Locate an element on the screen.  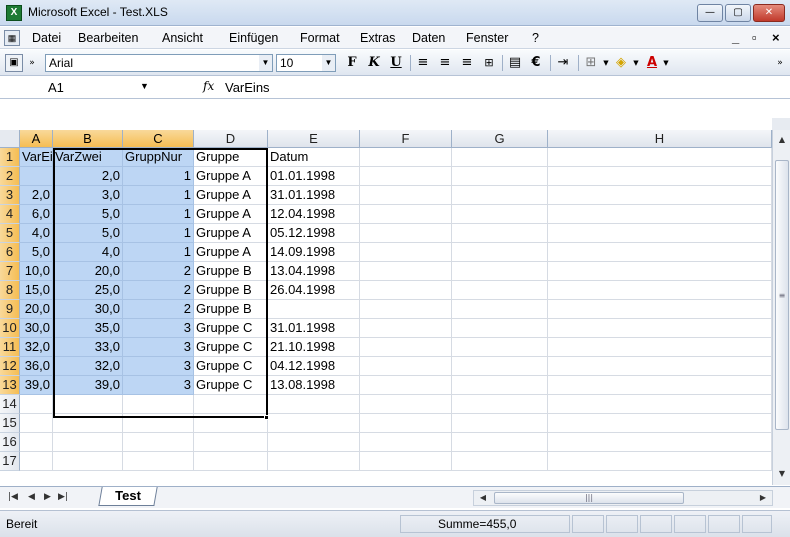
cell-f6 is located at coordinates (406, 252).